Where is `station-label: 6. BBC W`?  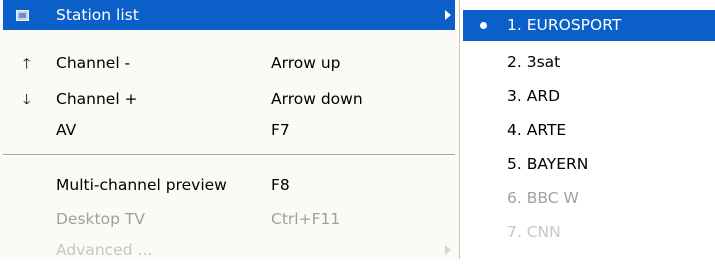 station-label: 6. BBC W is located at coordinates (543, 198).